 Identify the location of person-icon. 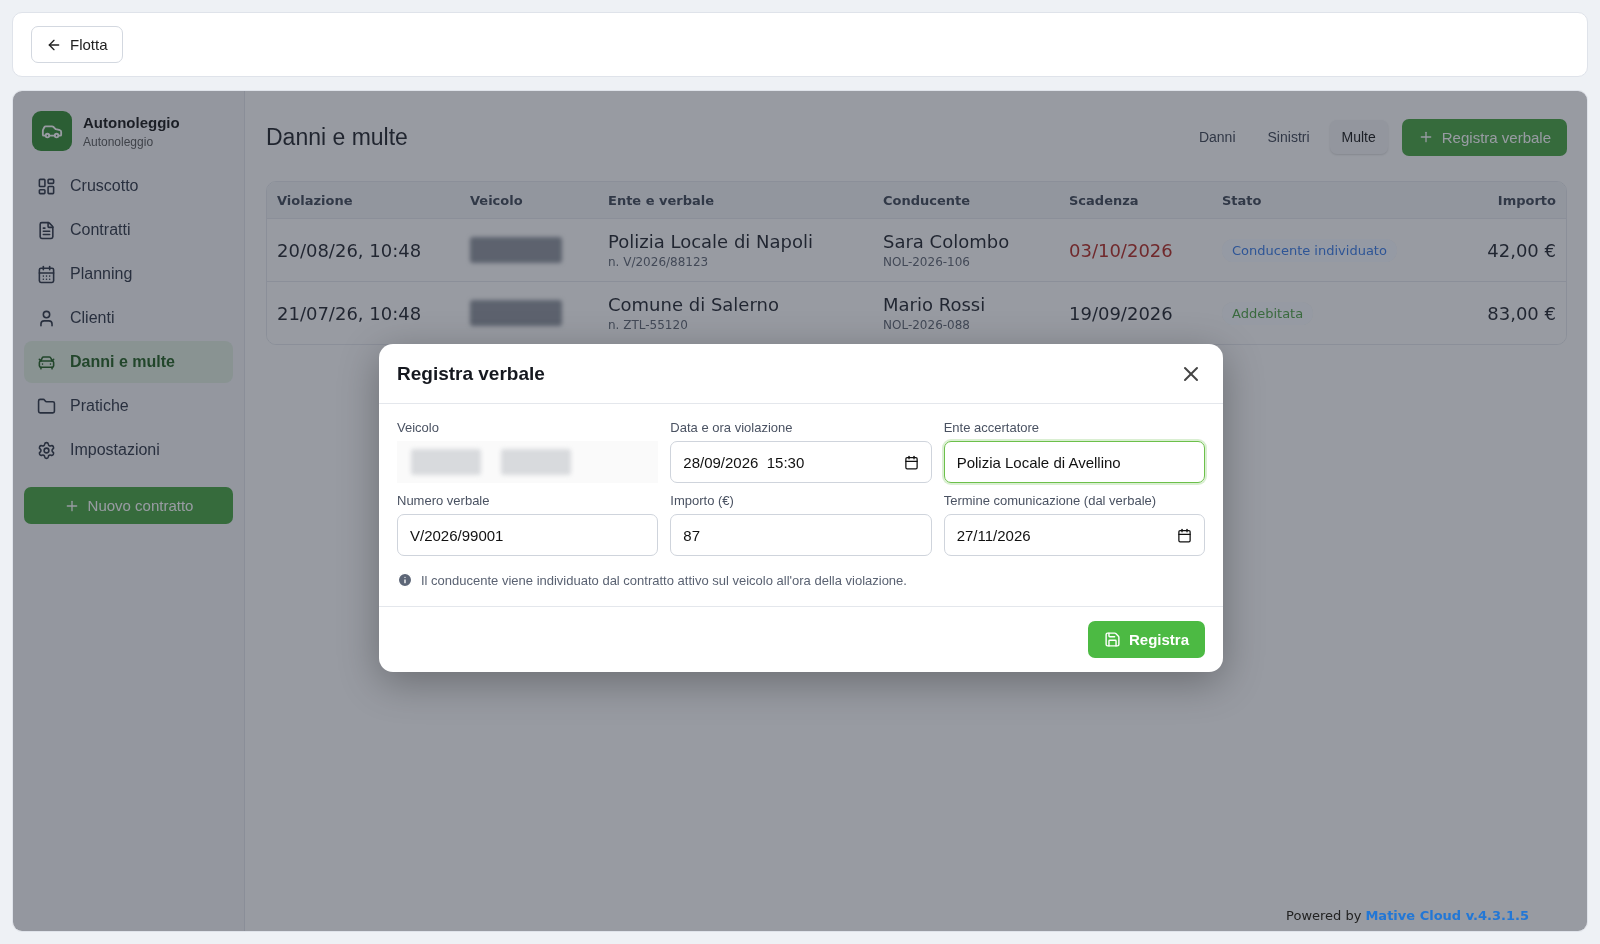
(46, 318).